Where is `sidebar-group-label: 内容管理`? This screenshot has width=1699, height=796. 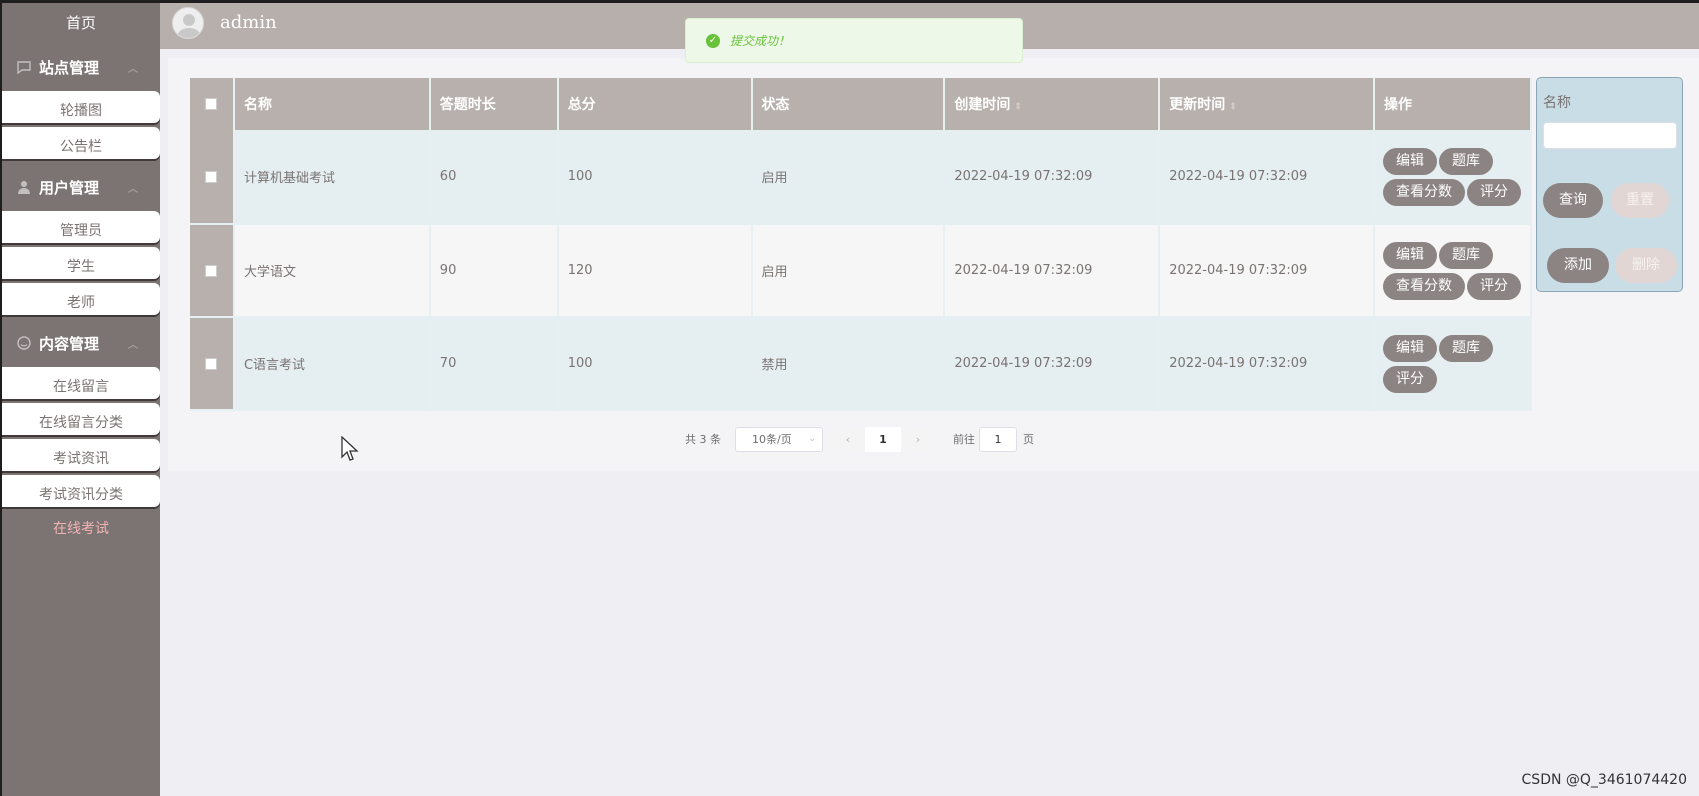 sidebar-group-label: 内容管理 is located at coordinates (69, 343).